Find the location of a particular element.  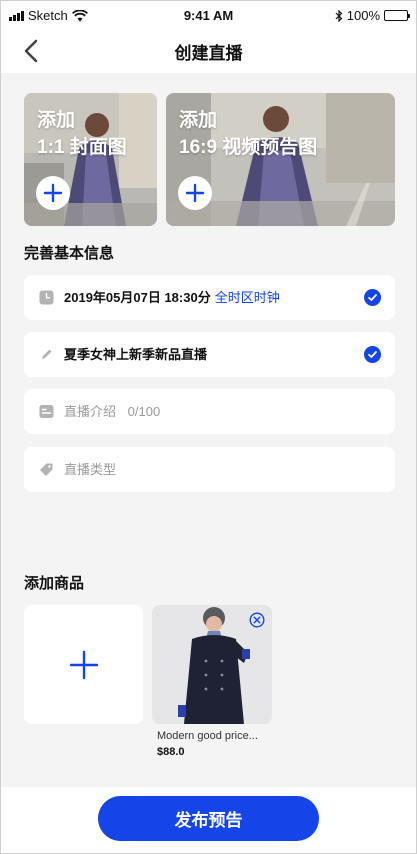

battery-percent: 100% is located at coordinates (363, 15).